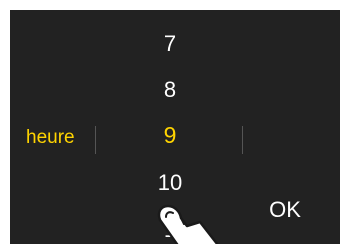 This screenshot has height=244, width=363. Describe the element at coordinates (50, 137) in the screenshot. I see `unit-label: heure` at that location.